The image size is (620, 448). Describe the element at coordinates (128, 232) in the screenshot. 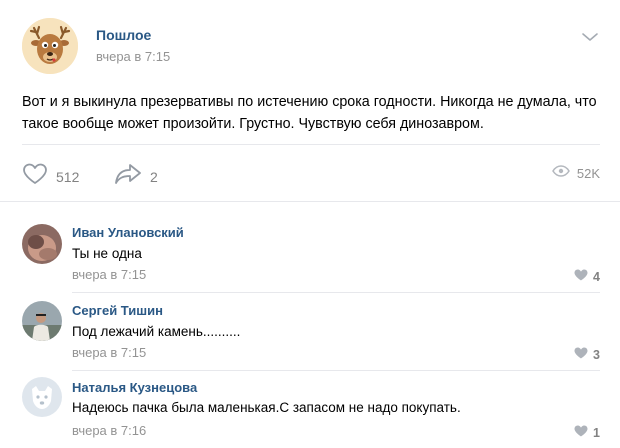

I see `comment-author: Иван Улановский` at that location.